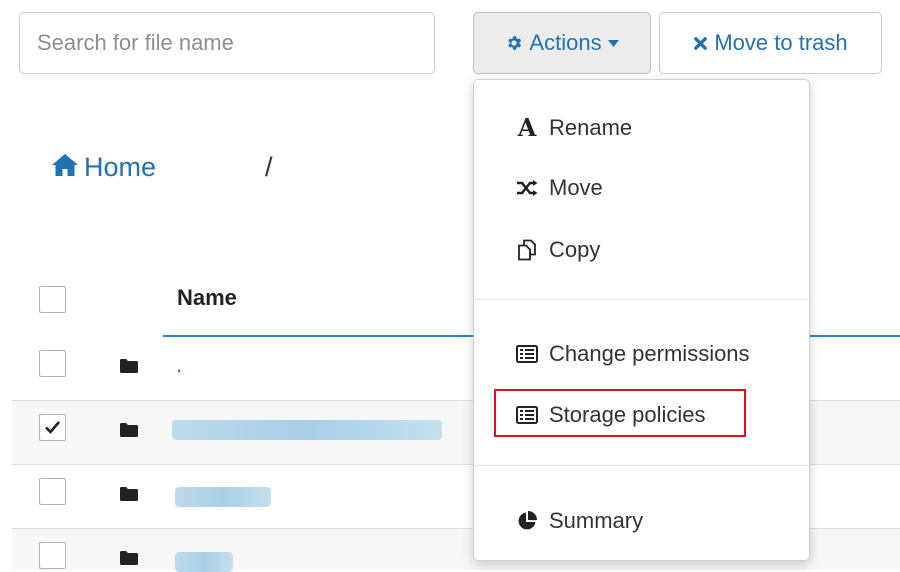 This screenshot has height=572, width=900. What do you see at coordinates (591, 127) in the screenshot?
I see `menu-item-label: Rename` at bounding box center [591, 127].